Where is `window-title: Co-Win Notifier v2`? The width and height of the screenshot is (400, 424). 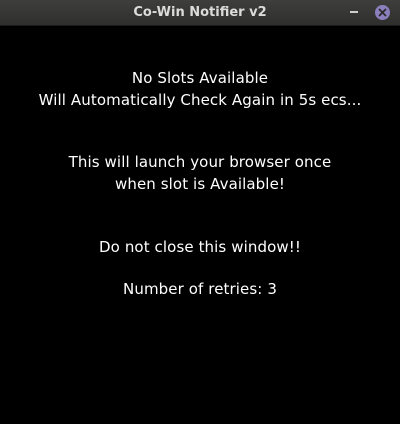
window-title: Co-Win Notifier v2 is located at coordinates (200, 12).